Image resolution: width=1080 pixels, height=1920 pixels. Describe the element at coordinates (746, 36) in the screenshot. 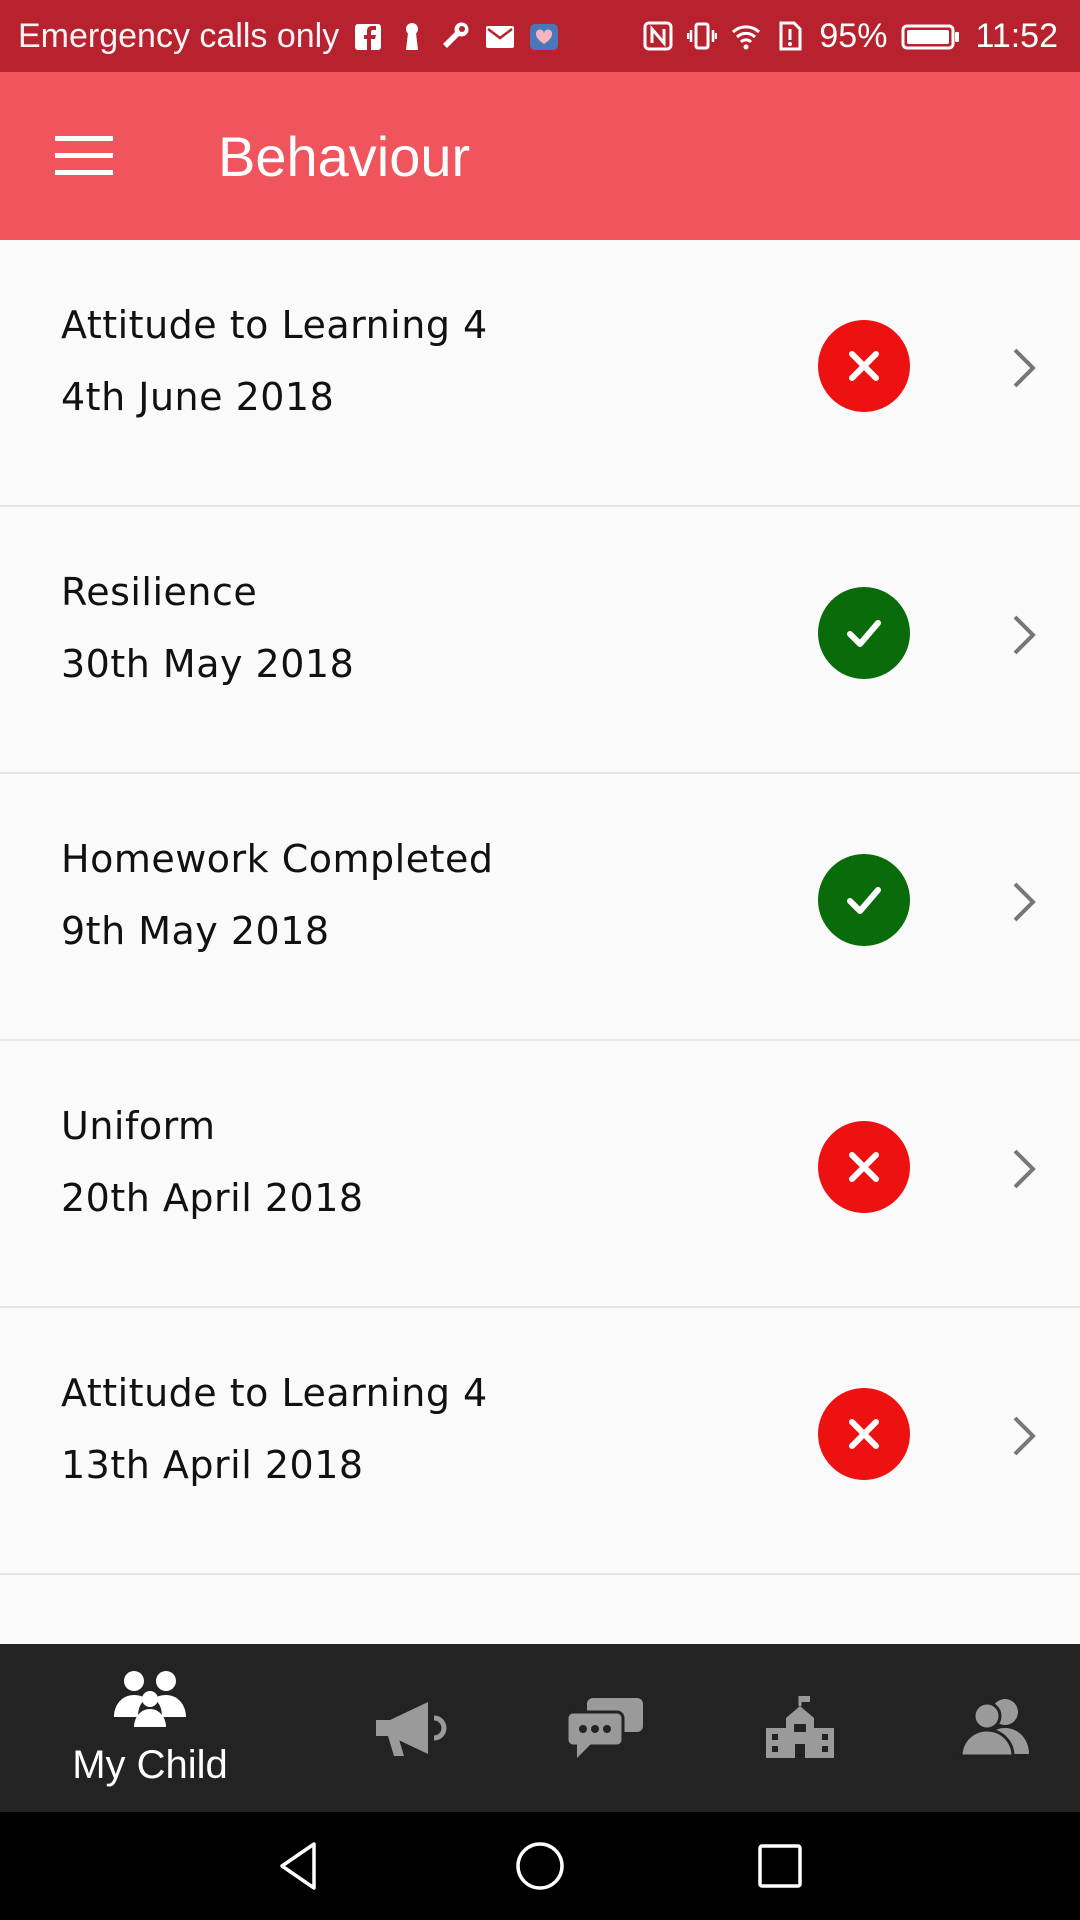

I see `wifi-icon` at that location.